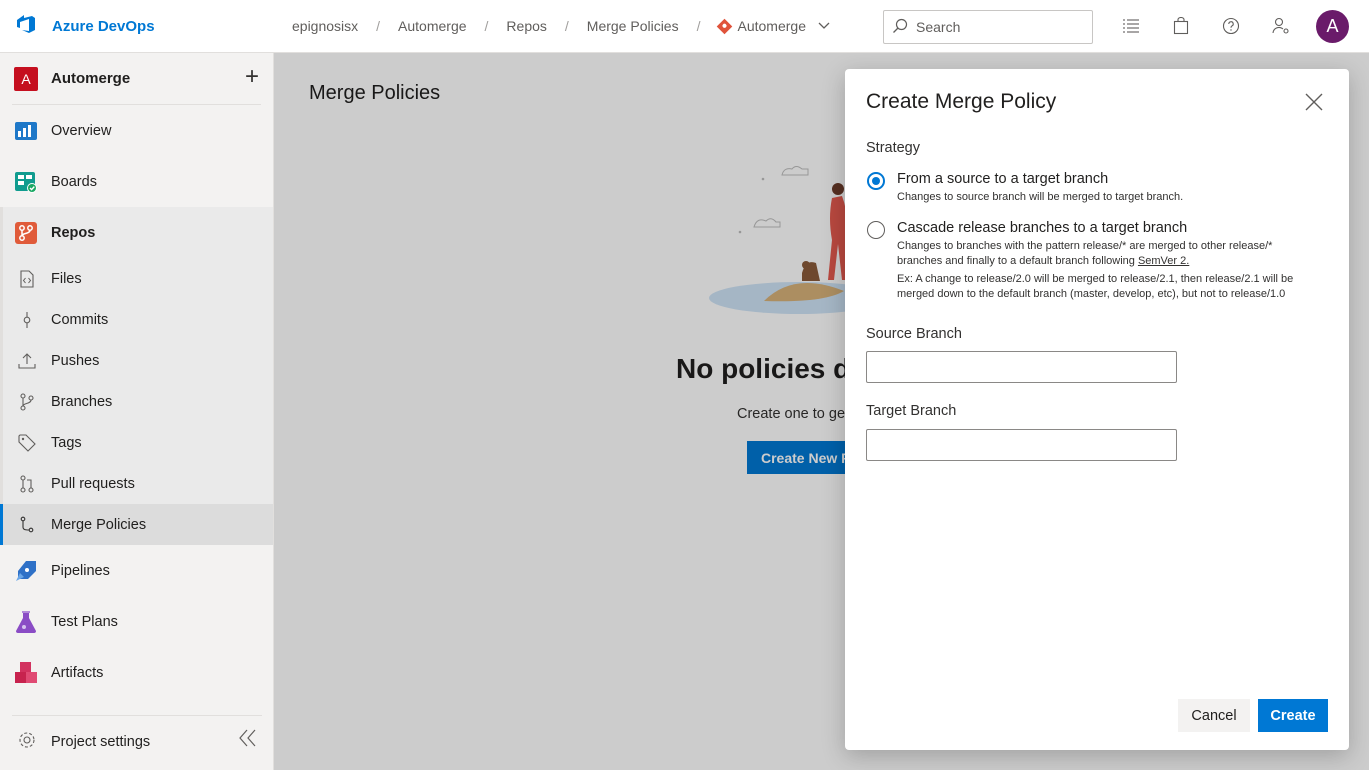  I want to click on source-branch-label: Source Branch, so click(914, 334).